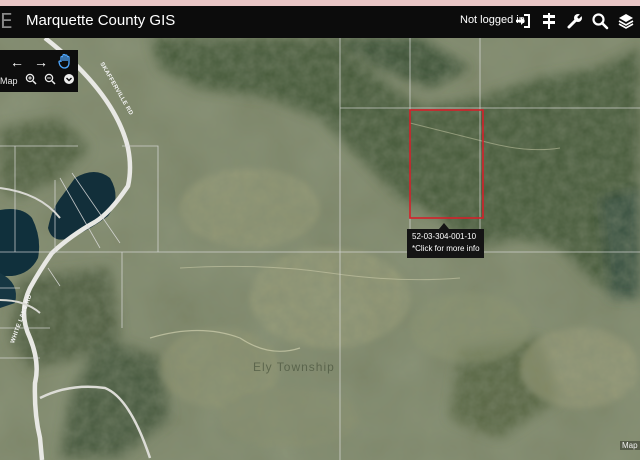 Image resolution: width=640 pixels, height=460 pixels. Describe the element at coordinates (320, 22) in the screenshot. I see `app-header: E Marquette County GIS Not logged in` at that location.